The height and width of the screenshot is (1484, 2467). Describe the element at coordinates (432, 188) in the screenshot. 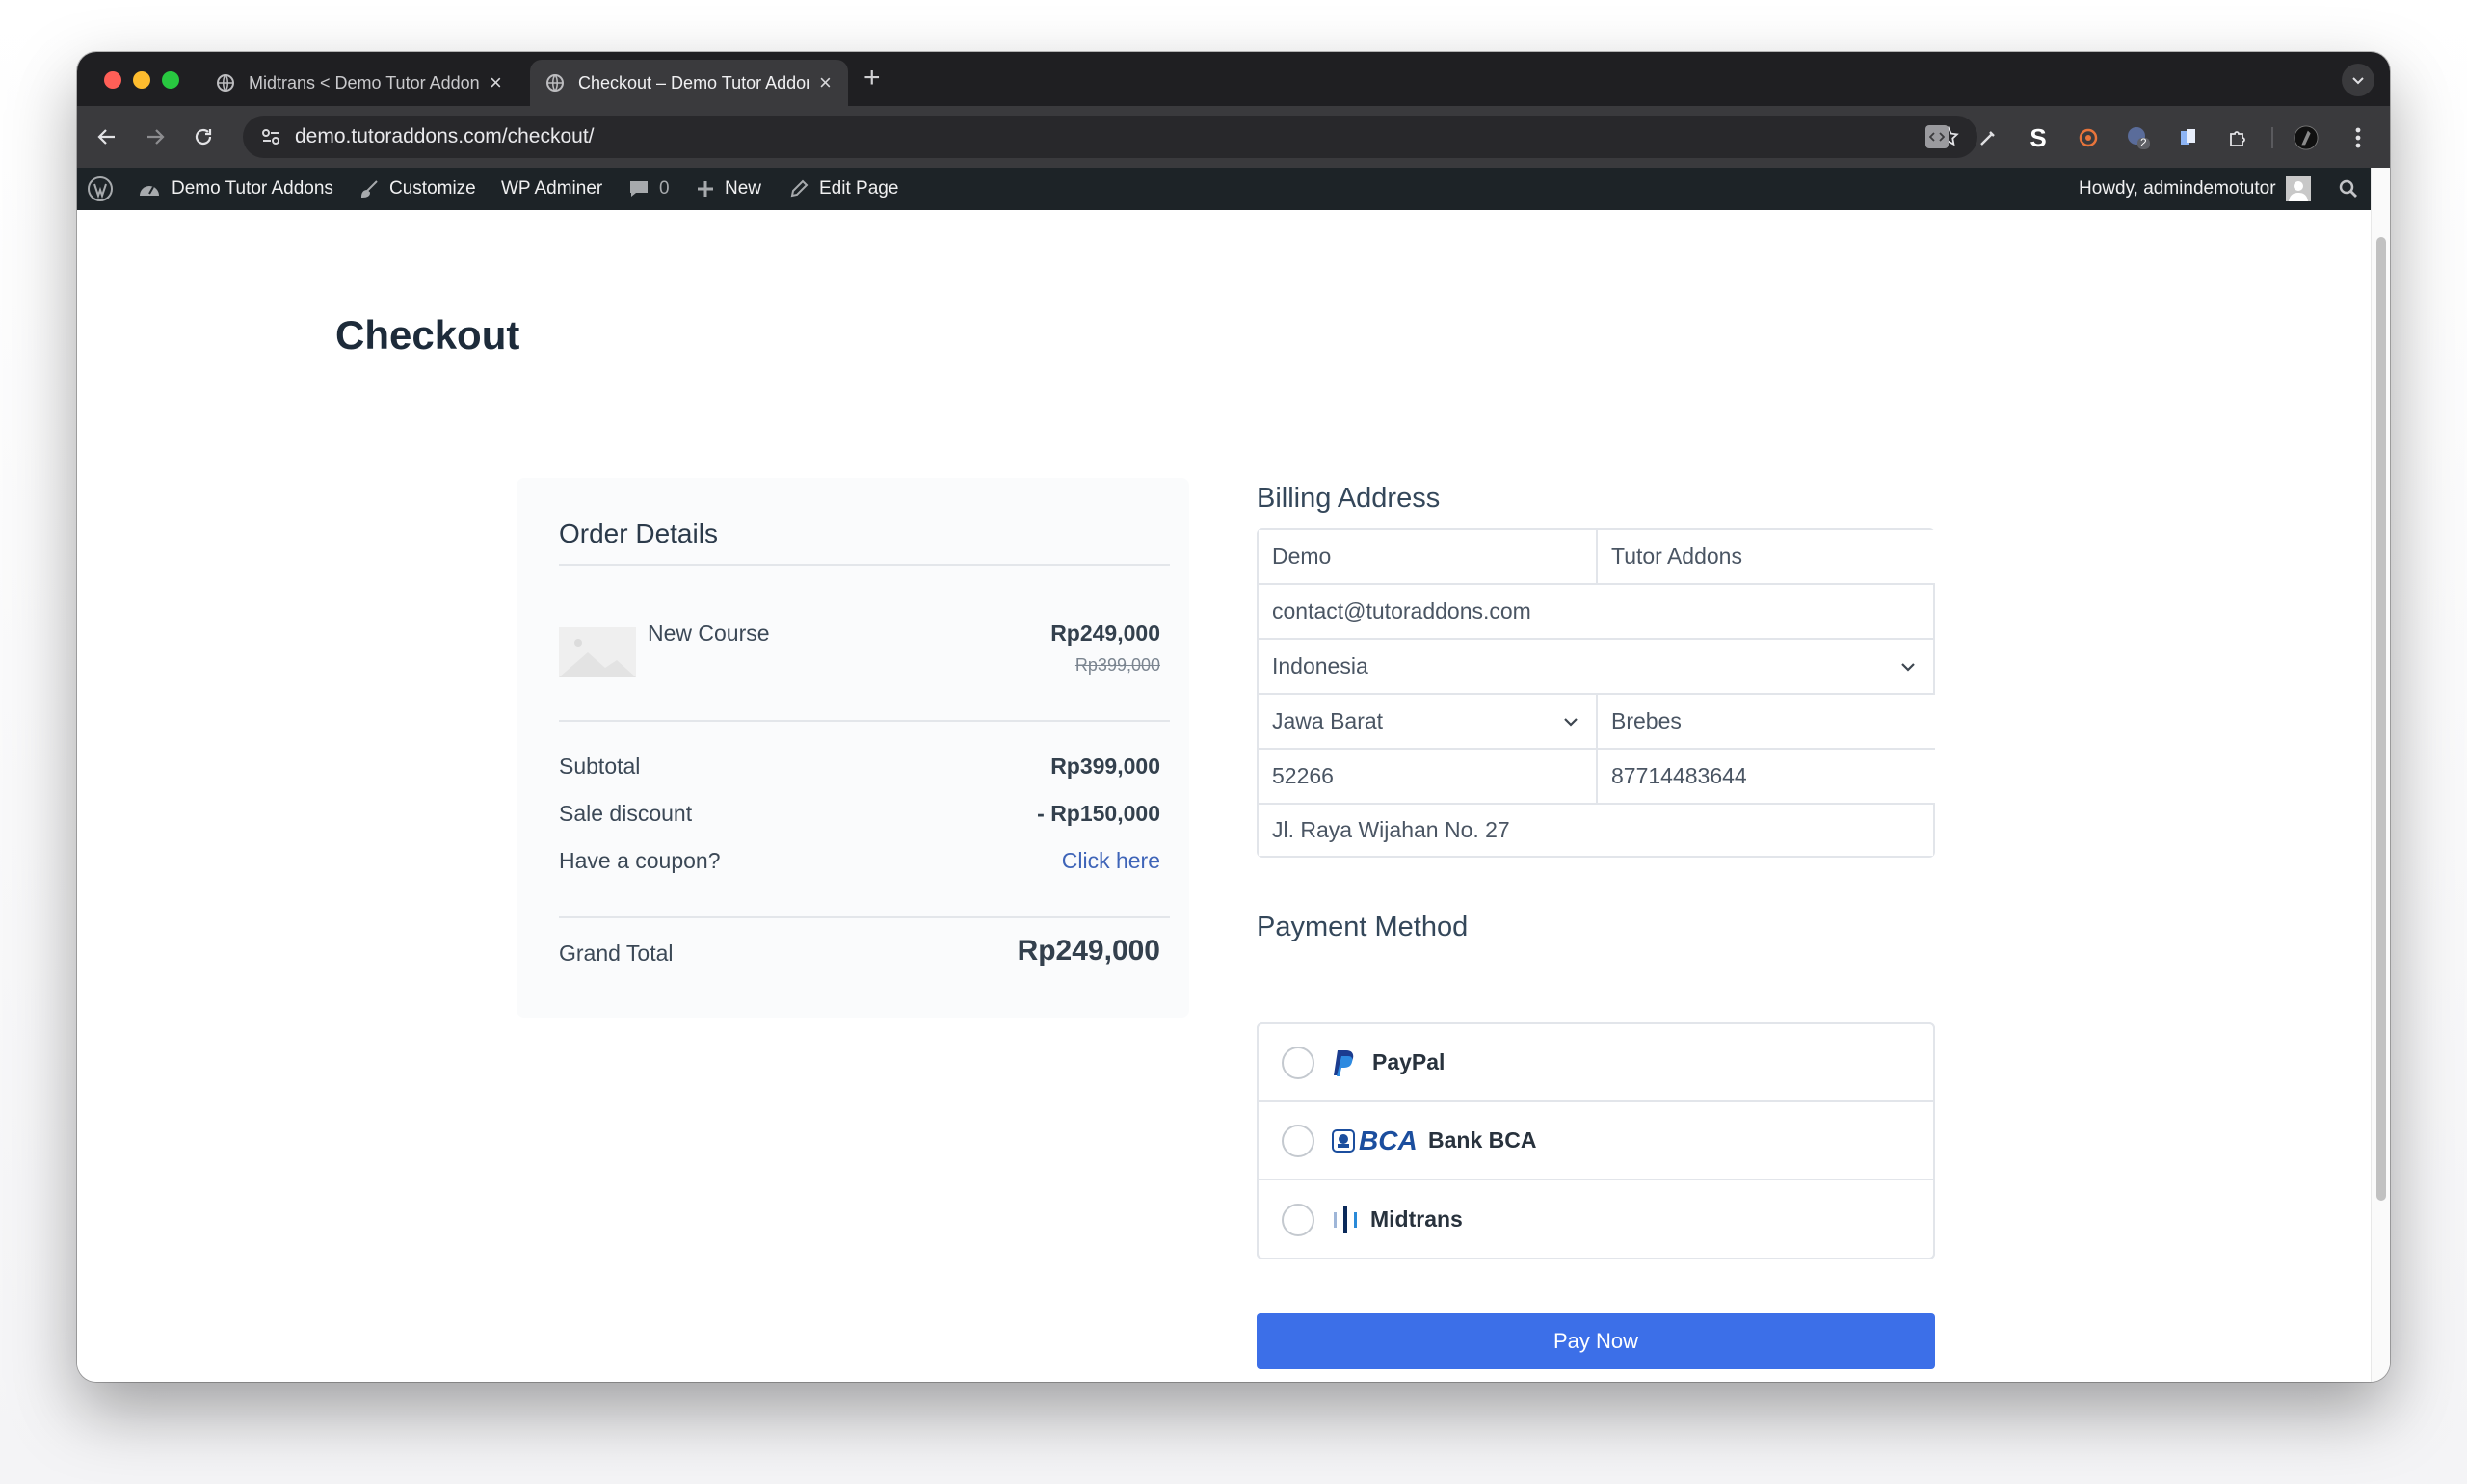

I see `customize-label: Customize` at that location.